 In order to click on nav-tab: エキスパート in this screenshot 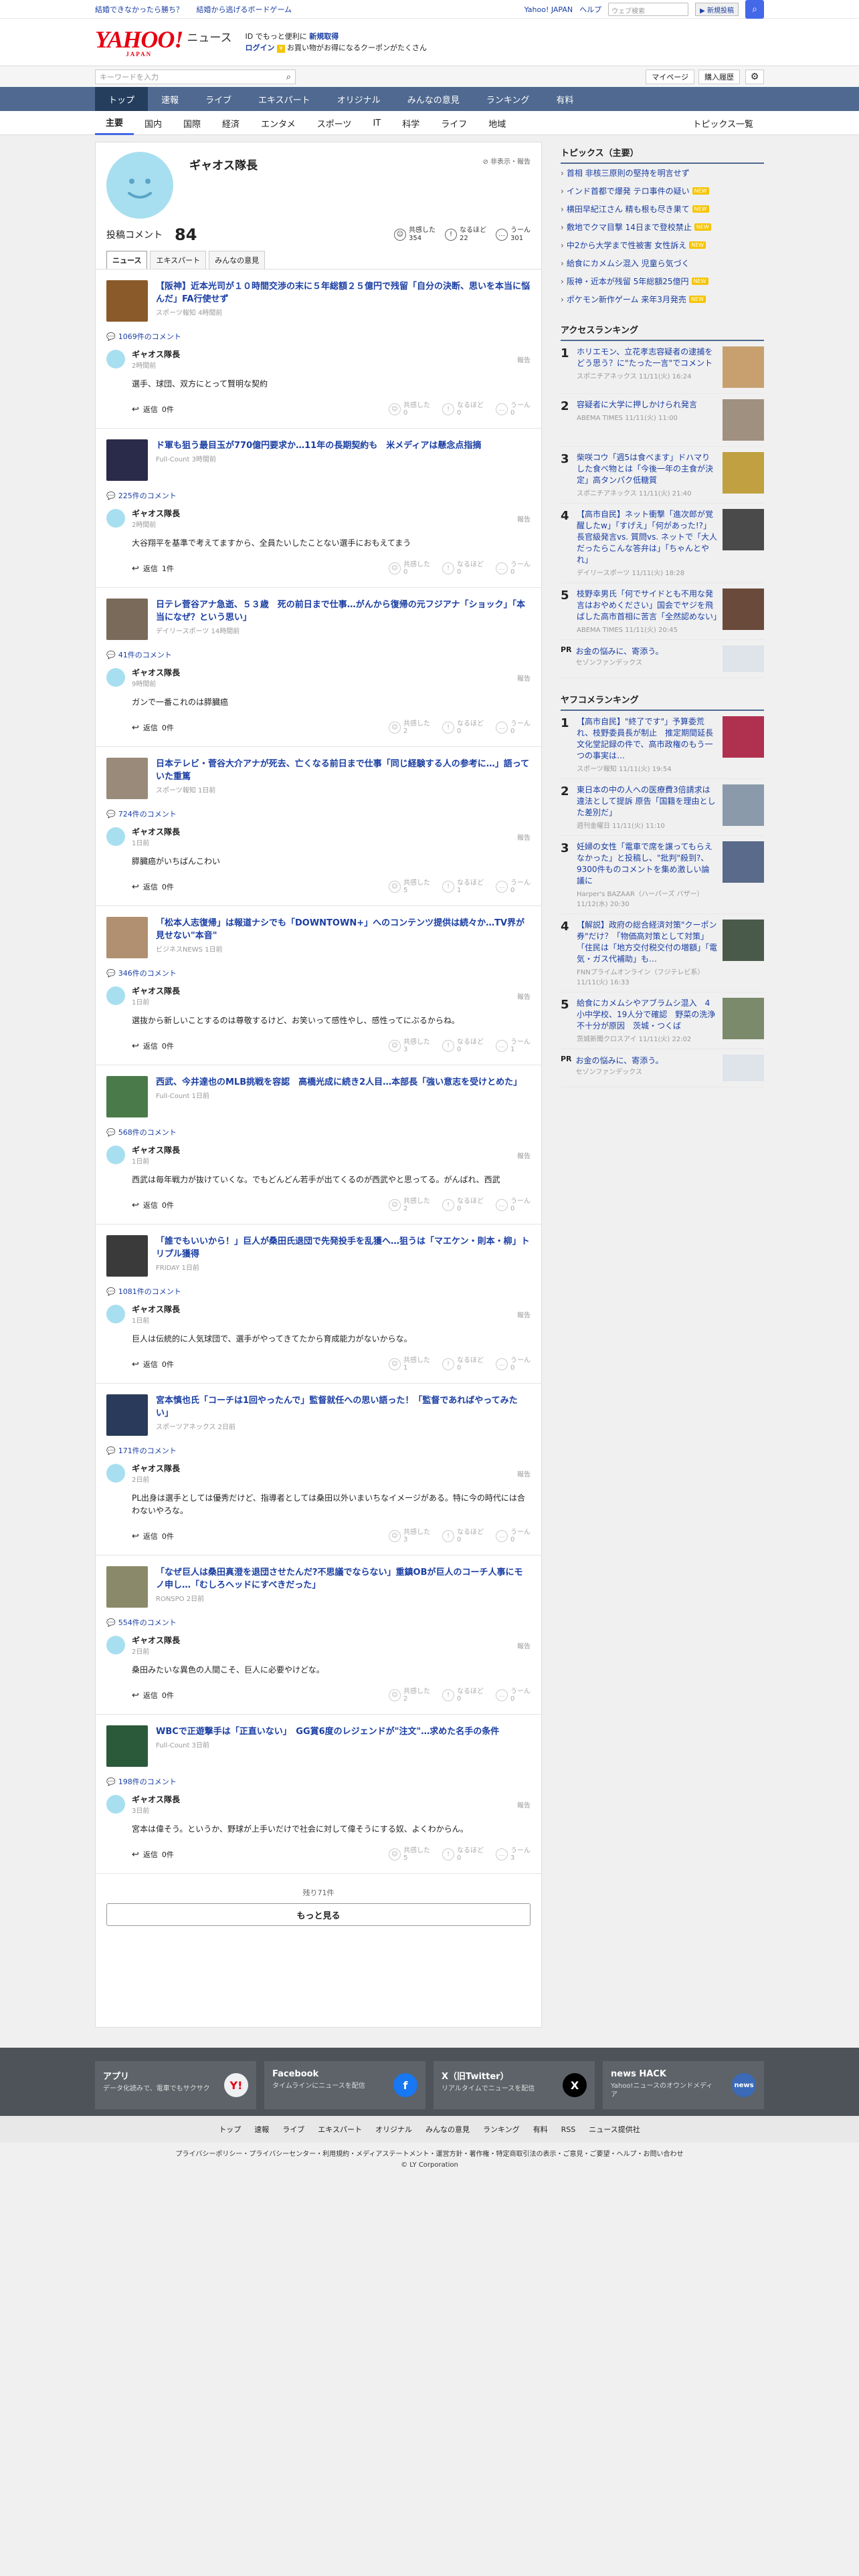, I will do `click(284, 99)`.